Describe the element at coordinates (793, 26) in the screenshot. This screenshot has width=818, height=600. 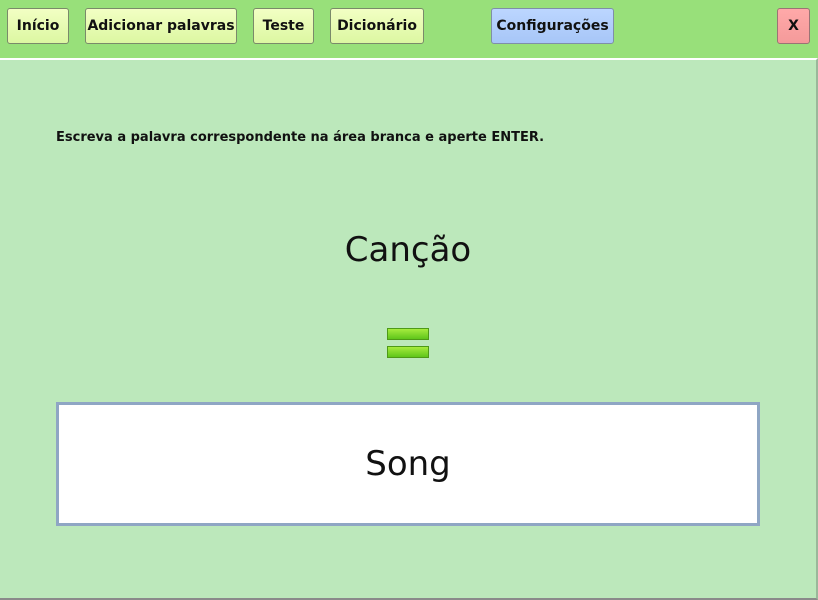
I see `close-button: X` at that location.